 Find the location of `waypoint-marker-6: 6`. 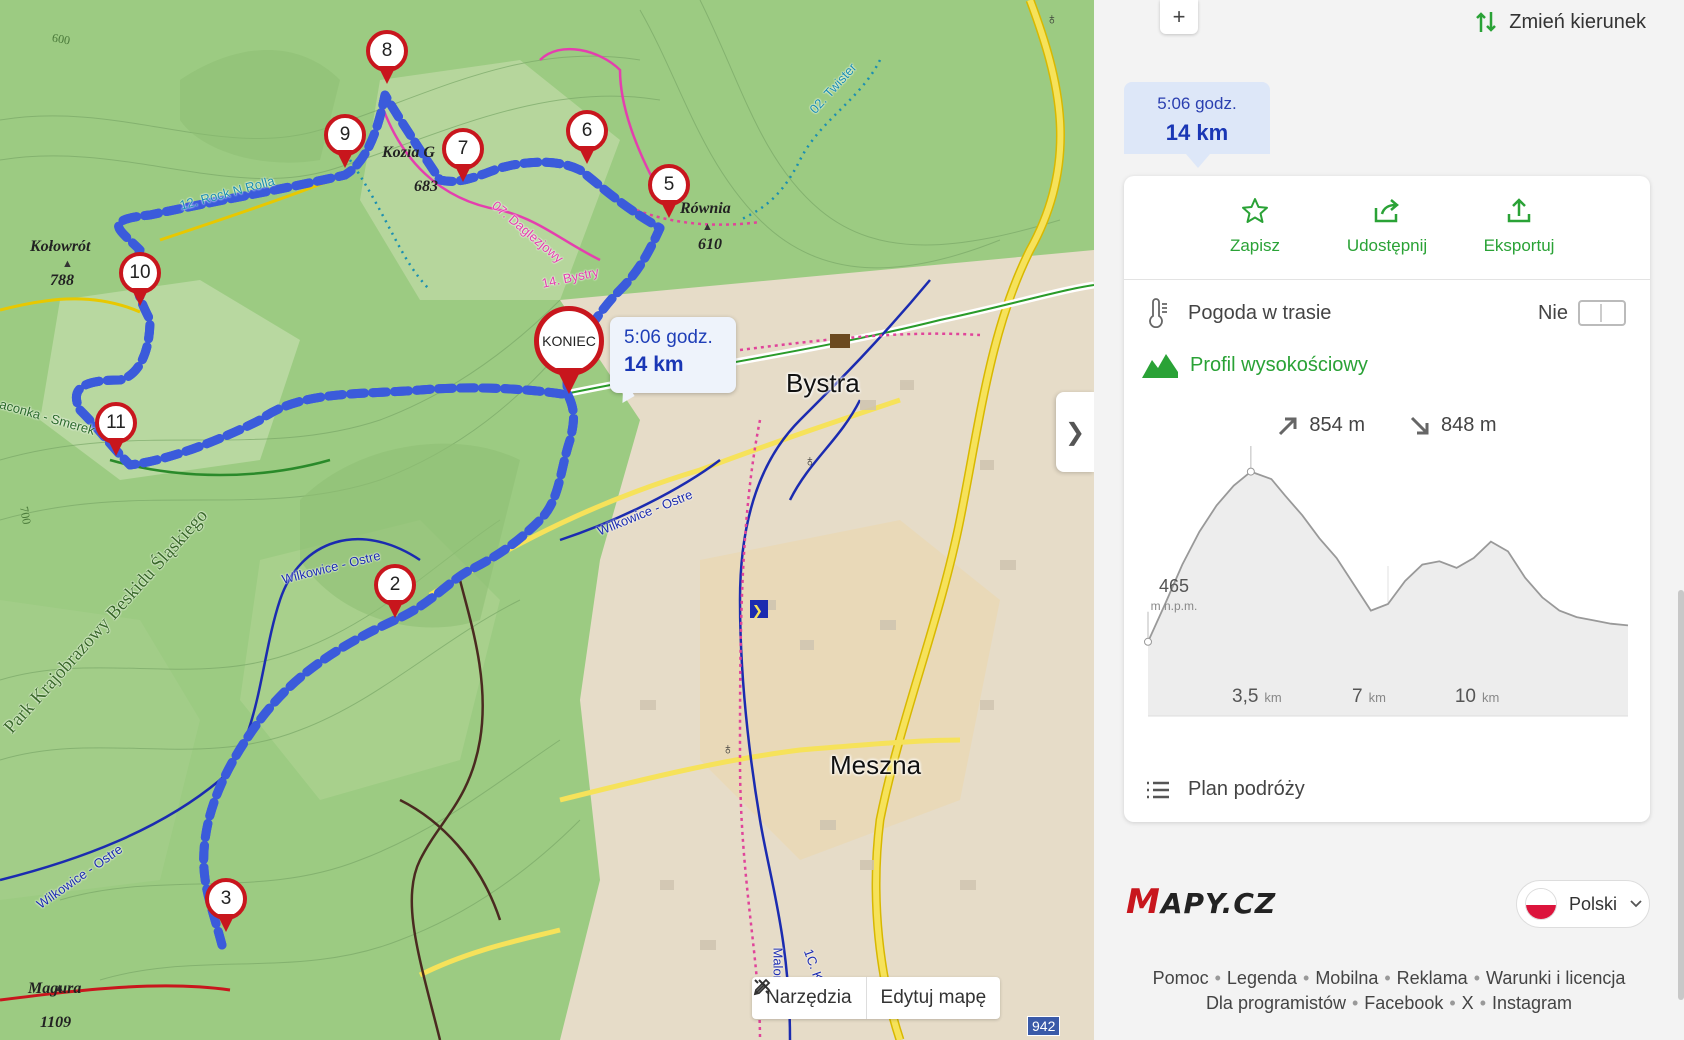

waypoint-marker-6: 6 is located at coordinates (587, 138).